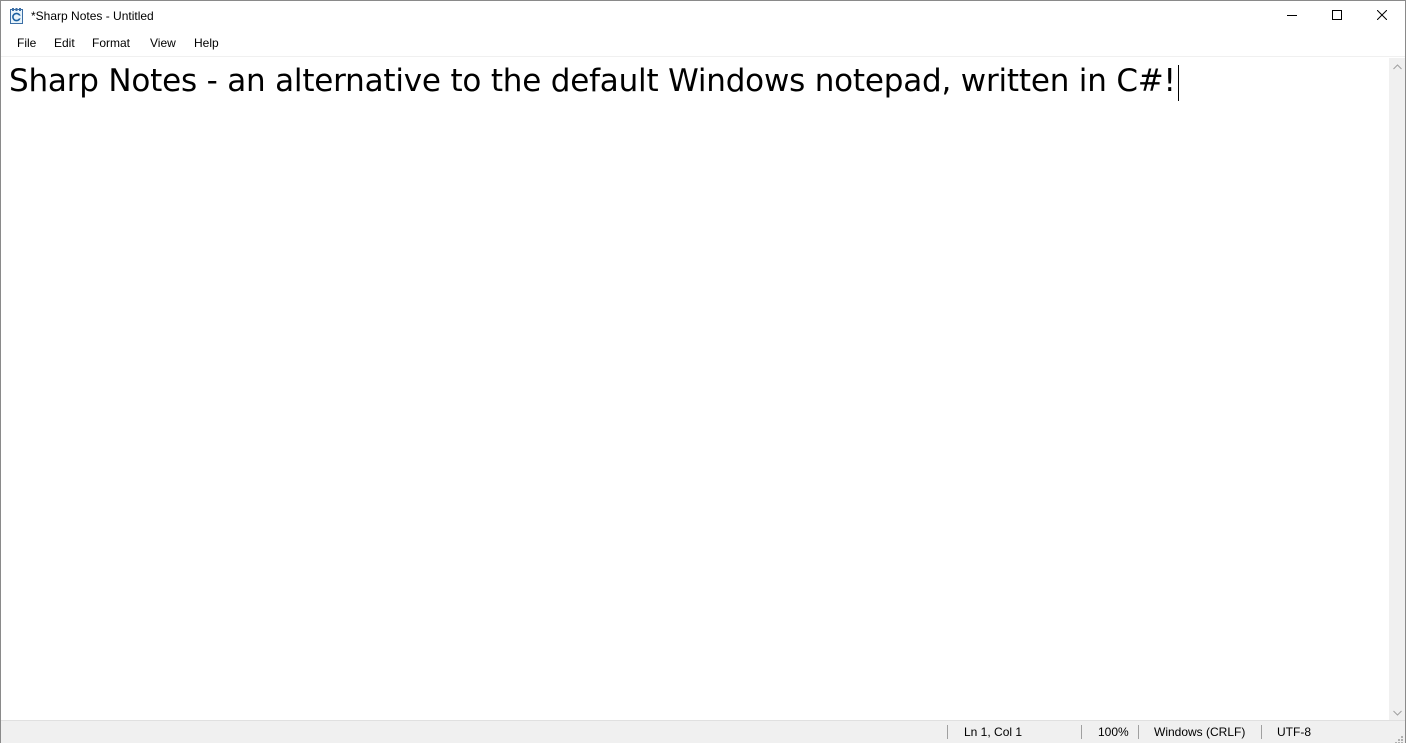 This screenshot has width=1406, height=743. I want to click on maximize-icon, so click(1337, 16).